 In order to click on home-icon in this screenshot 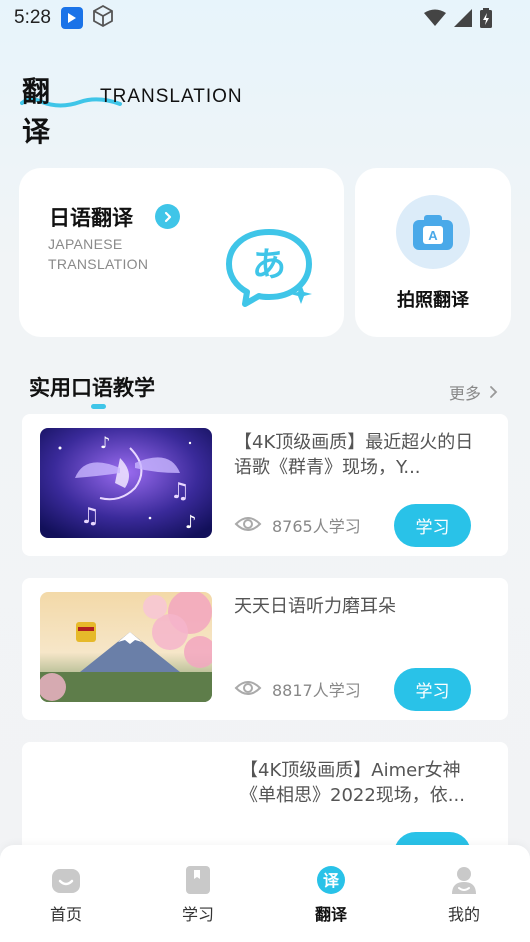, I will do `click(66, 881)`.